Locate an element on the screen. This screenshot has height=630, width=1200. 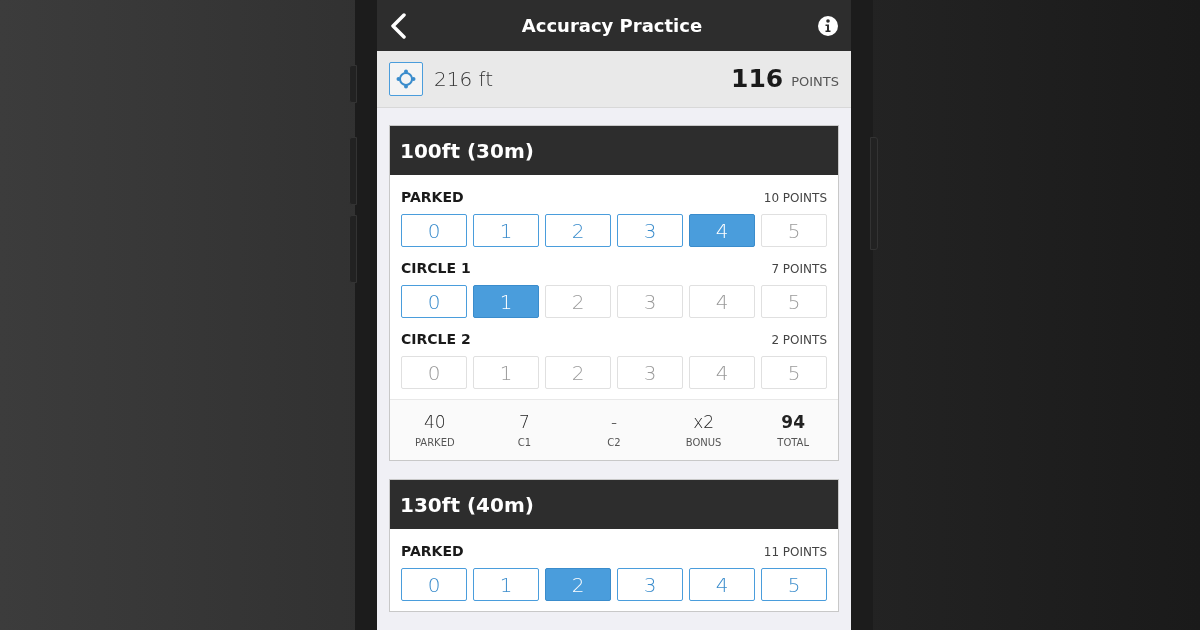
points-unit: POINTS is located at coordinates (815, 82).